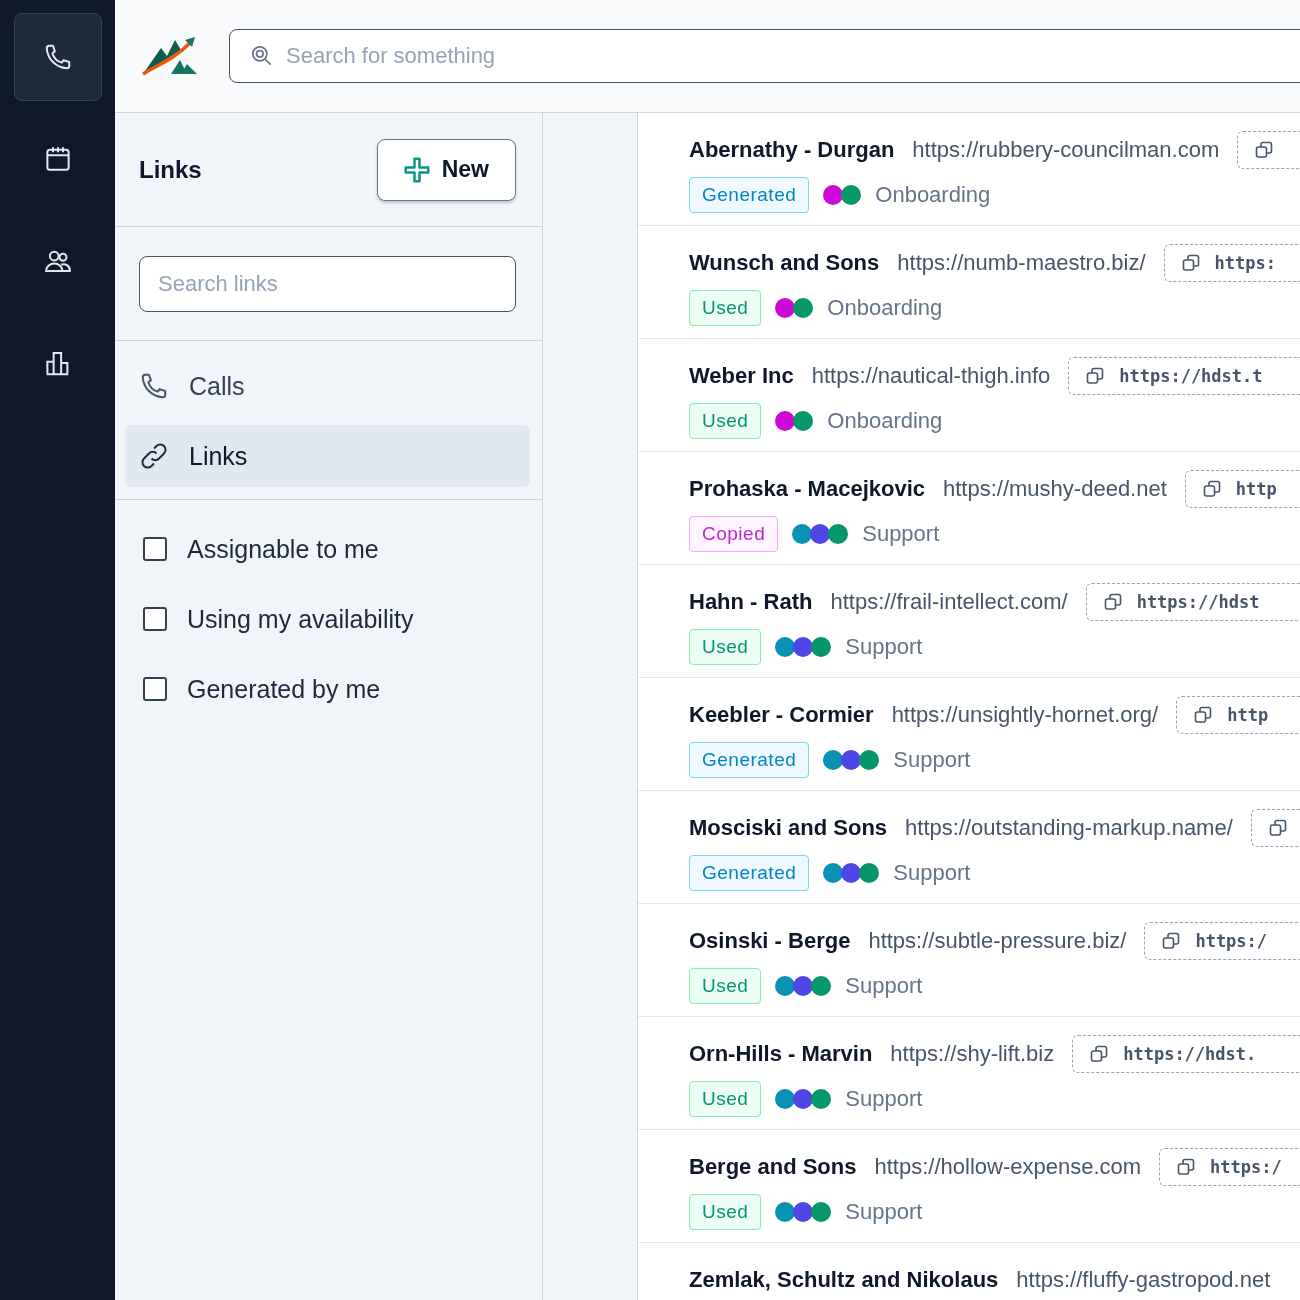 The width and height of the screenshot is (1300, 1300). I want to click on link-url: https://subtle-pressure.biz/, so click(997, 941).